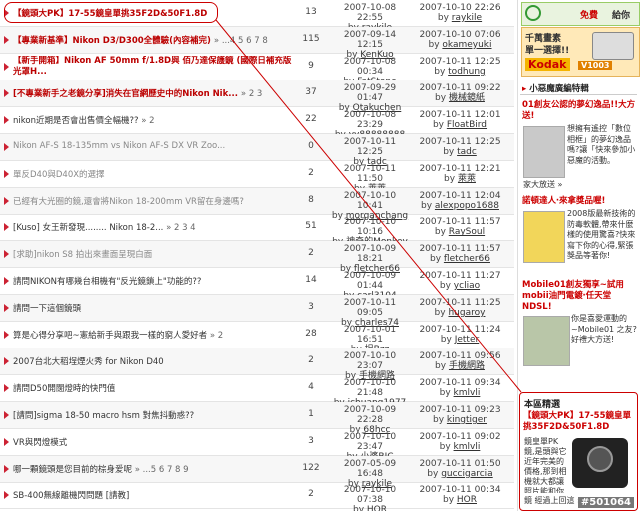 This screenshot has width=640, height=511. What do you see at coordinates (467, 366) in the screenshot?
I see `updater-link: 手機網路` at bounding box center [467, 366].